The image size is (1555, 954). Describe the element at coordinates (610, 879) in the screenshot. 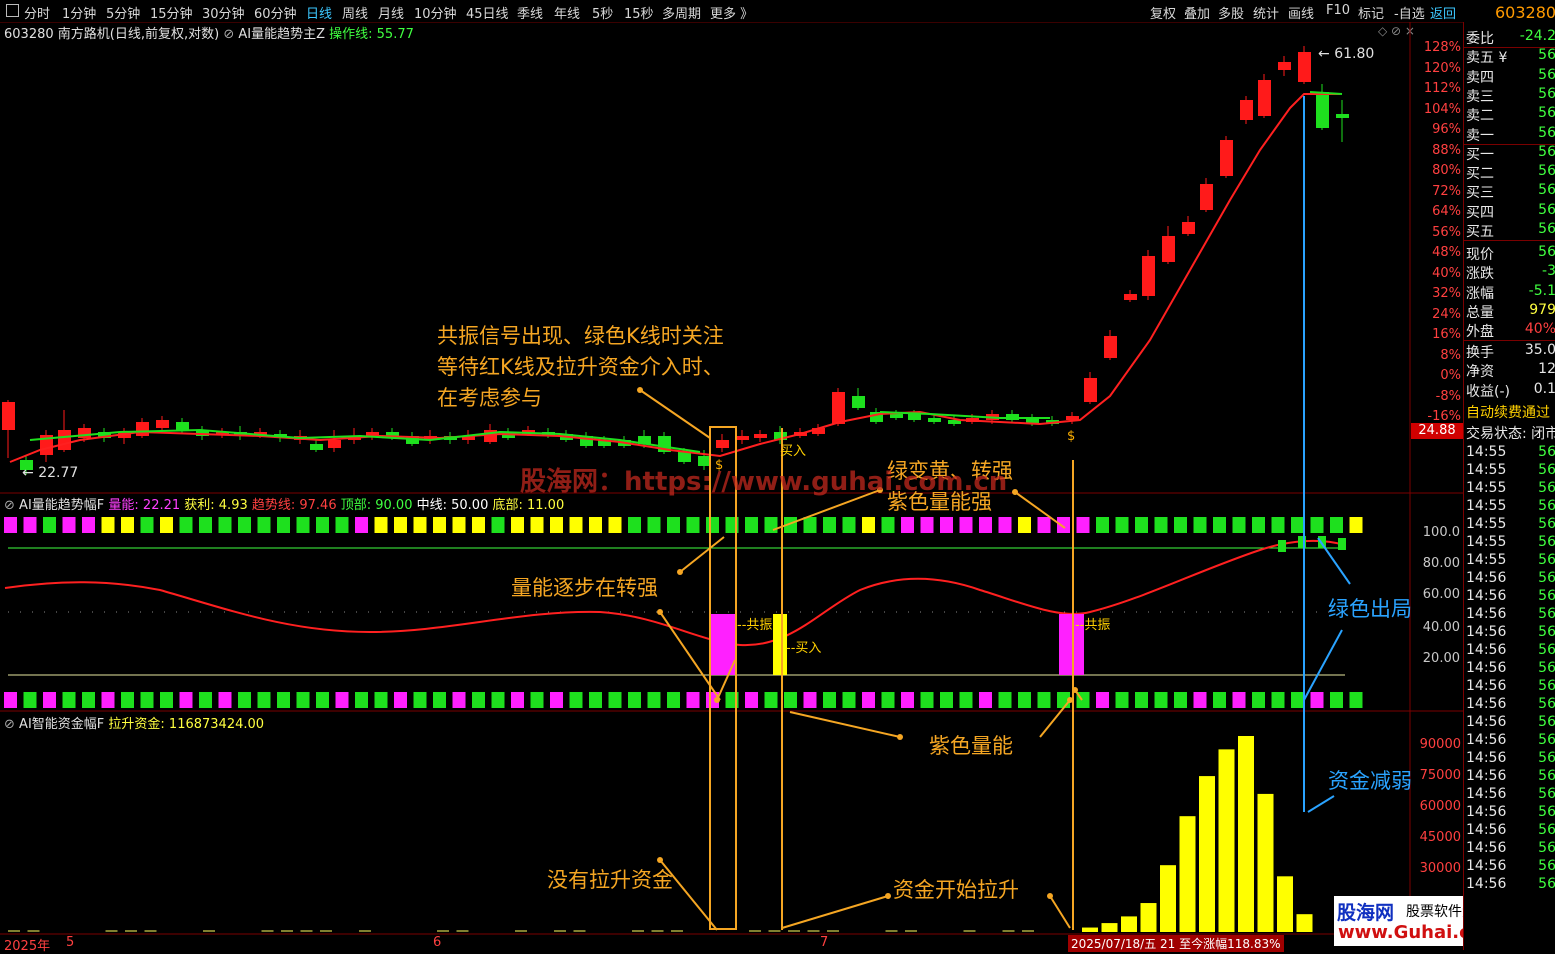

I see `annotation-text: 没有拉升资金` at that location.